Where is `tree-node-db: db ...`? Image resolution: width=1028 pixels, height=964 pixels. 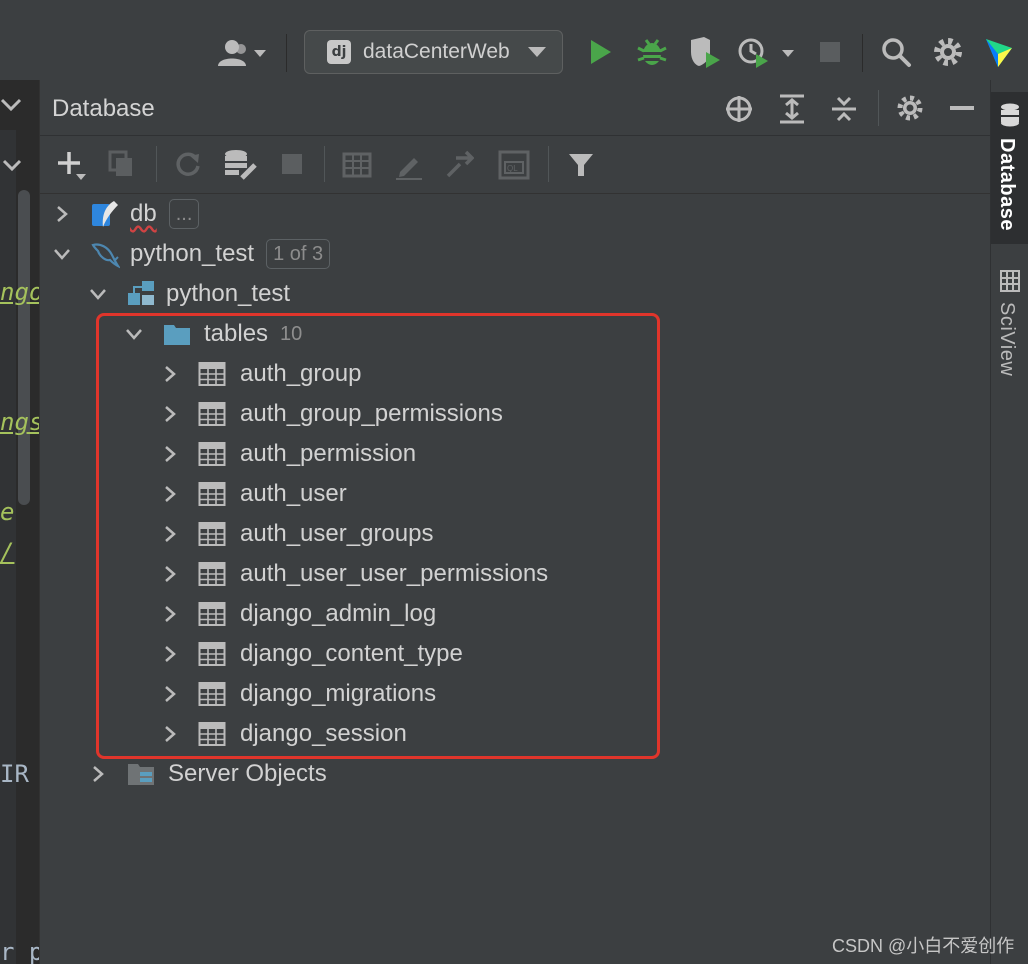 tree-node-db: db ... is located at coordinates (126, 214).